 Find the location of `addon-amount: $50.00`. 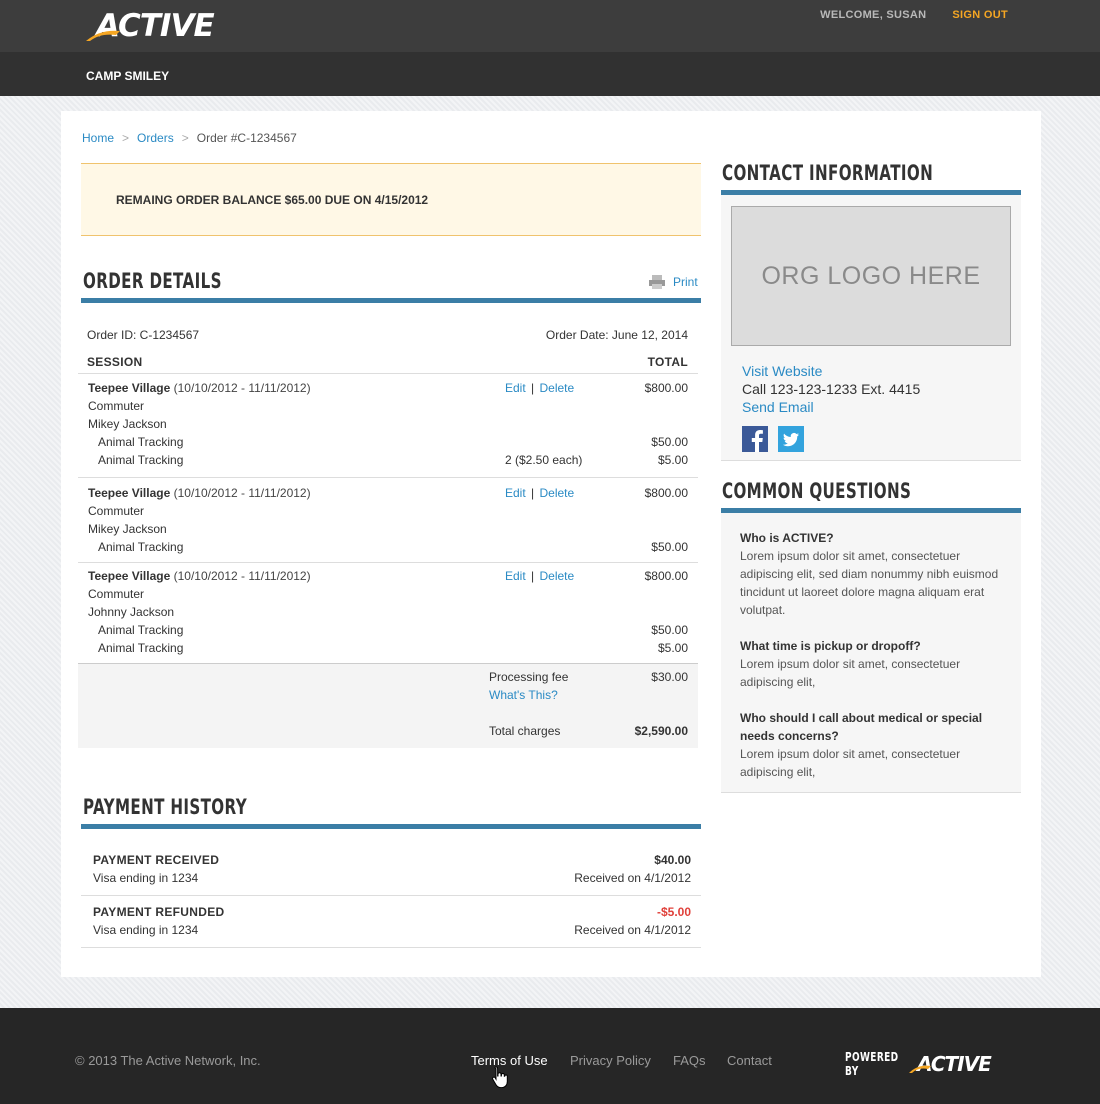

addon-amount: $50.00 is located at coordinates (669, 547).